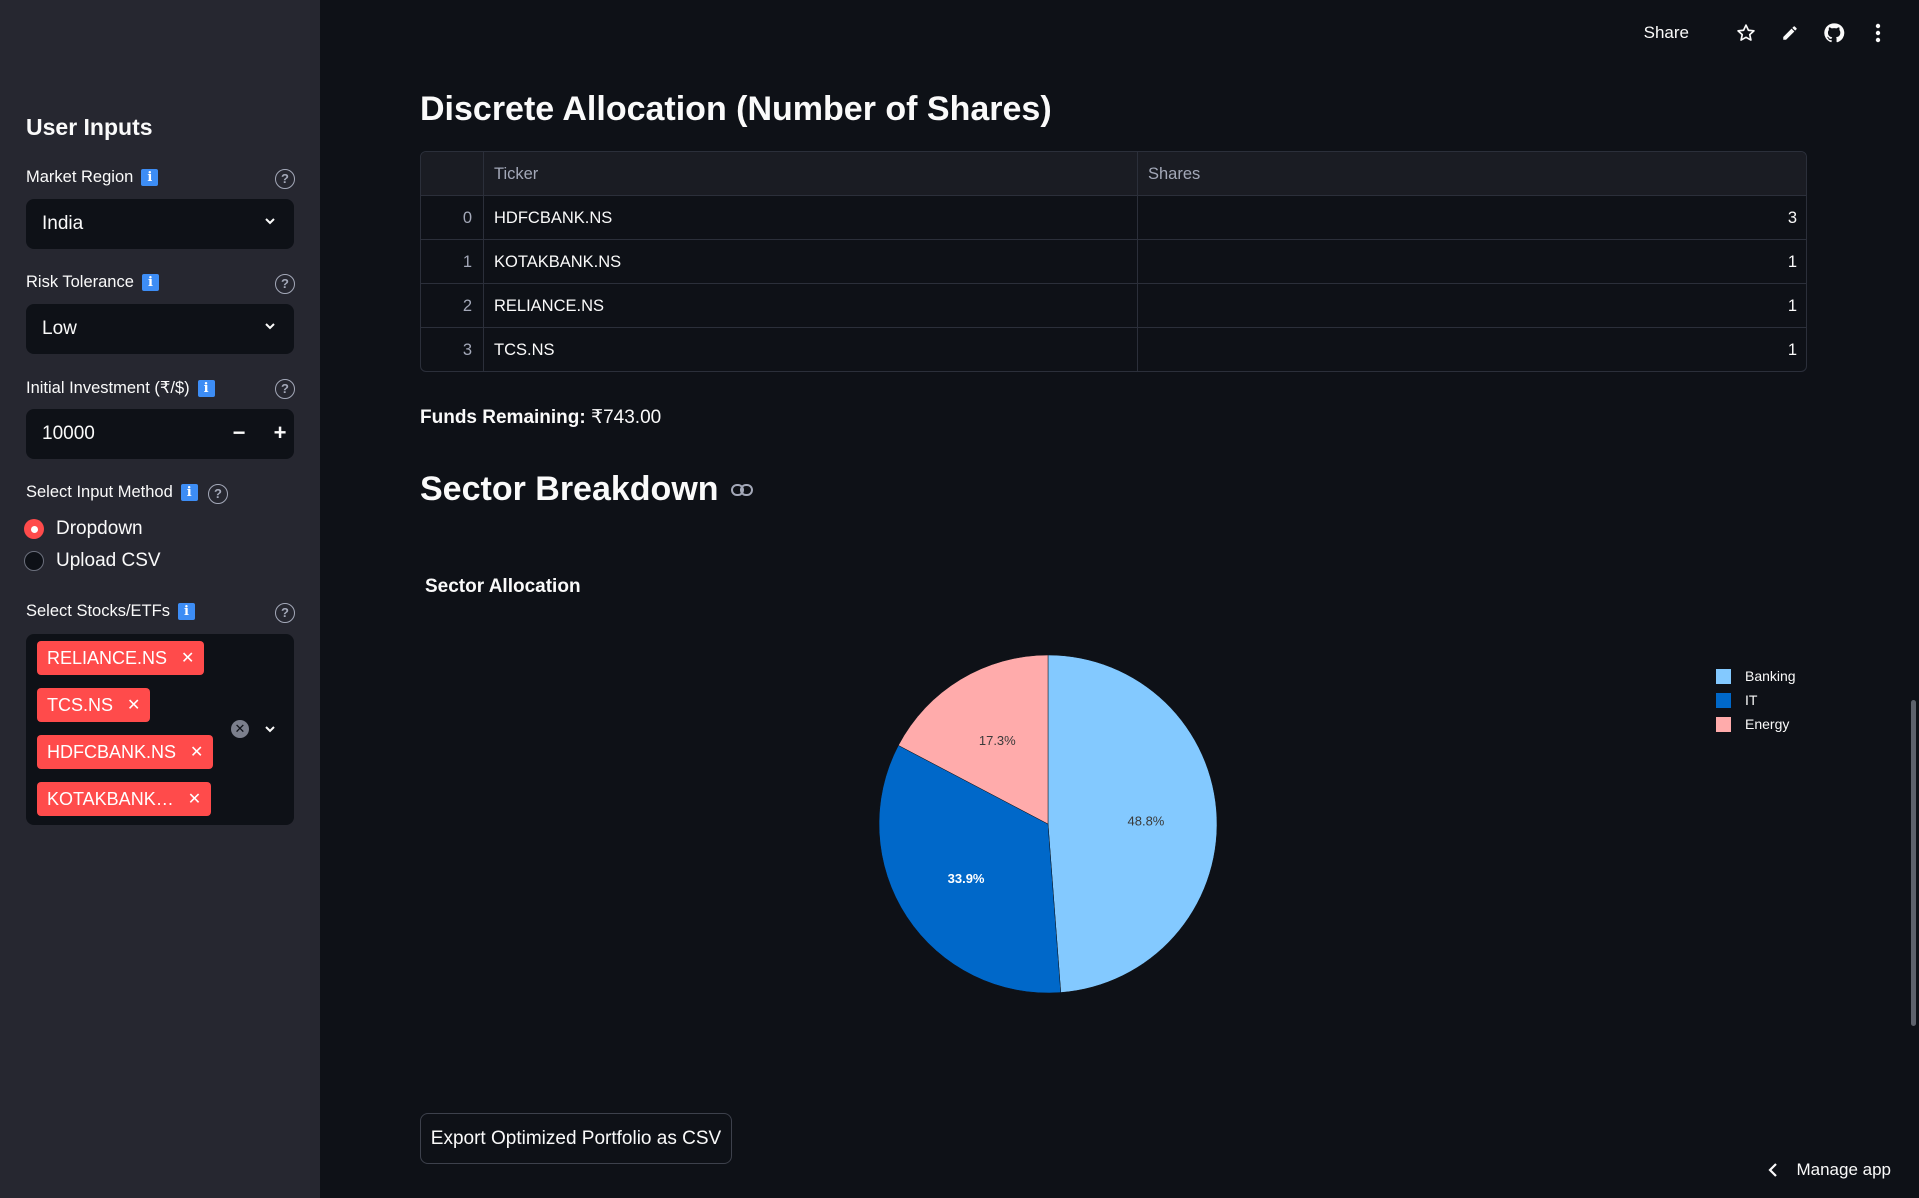 The width and height of the screenshot is (1919, 1198). I want to click on funds-remaining-value: ₹743.00, so click(626, 417).